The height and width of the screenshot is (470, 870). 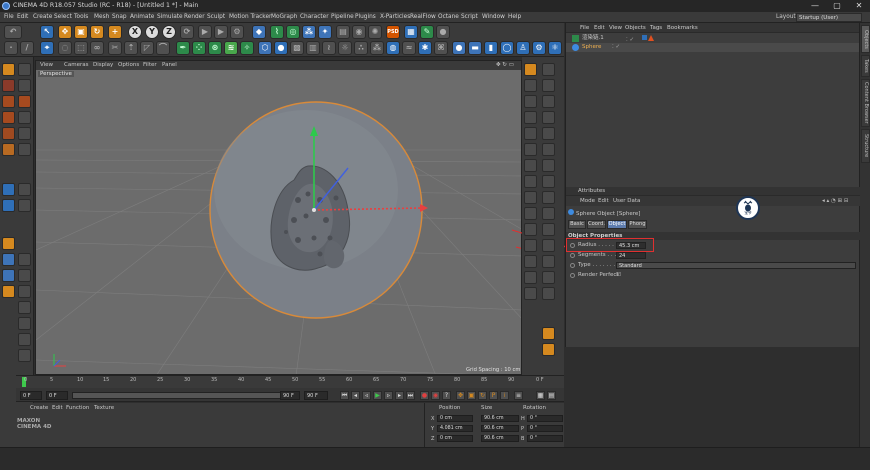 What do you see at coordinates (205, 32) in the screenshot?
I see `render-view-icon: ▶` at bounding box center [205, 32].